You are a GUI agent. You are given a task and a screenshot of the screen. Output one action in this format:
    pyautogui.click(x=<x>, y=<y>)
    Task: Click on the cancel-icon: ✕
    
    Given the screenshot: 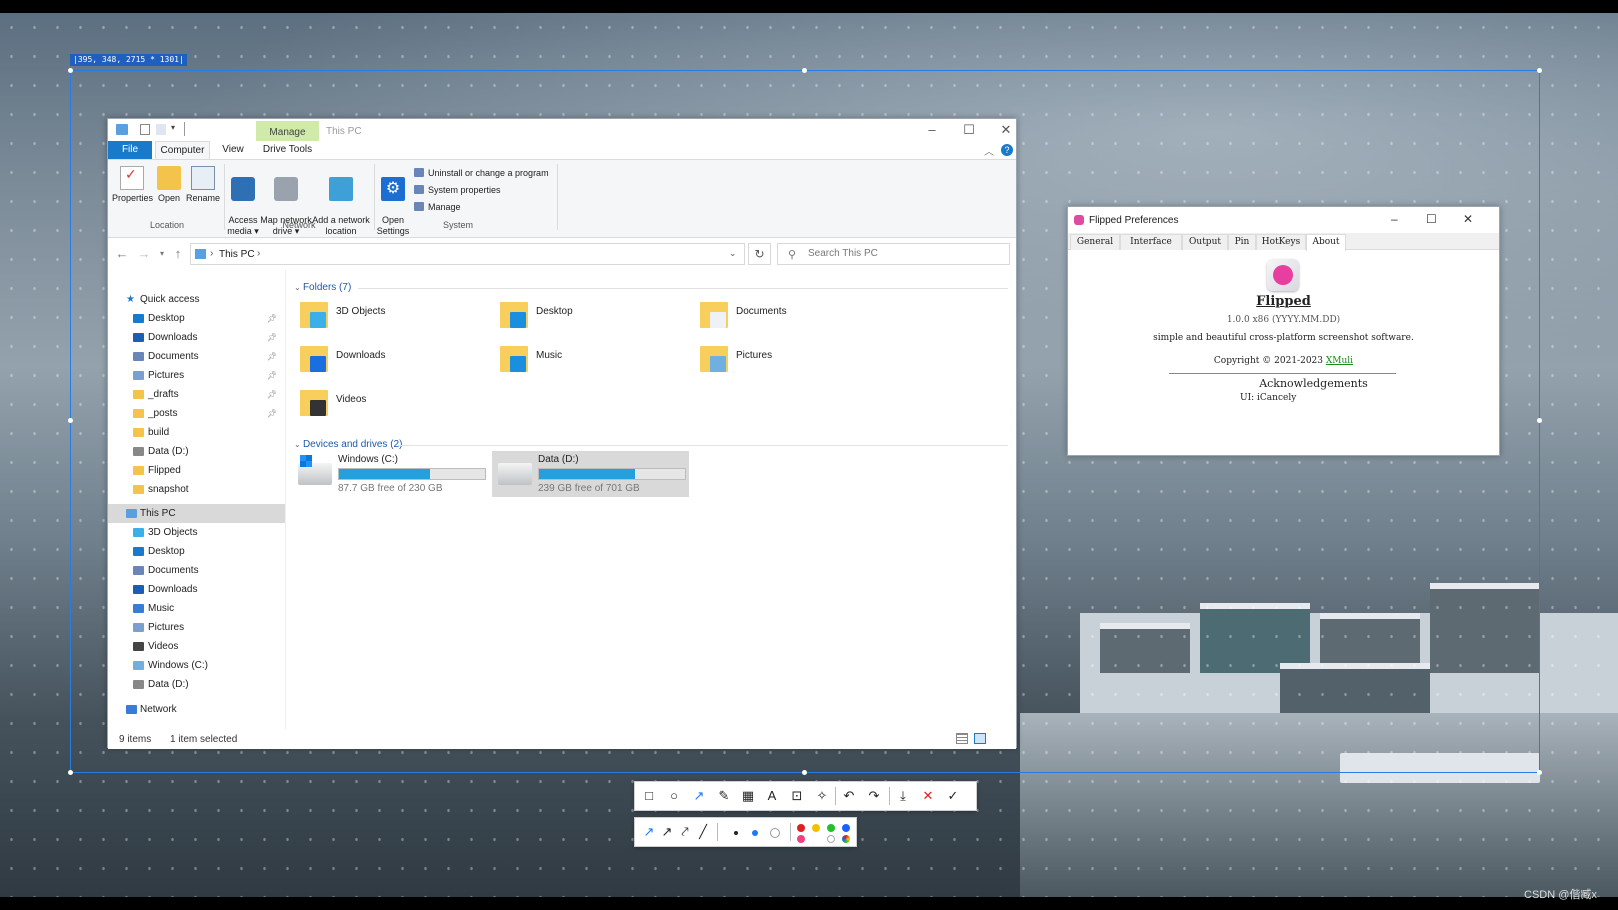 What is the action you would take?
    pyautogui.click(x=928, y=796)
    